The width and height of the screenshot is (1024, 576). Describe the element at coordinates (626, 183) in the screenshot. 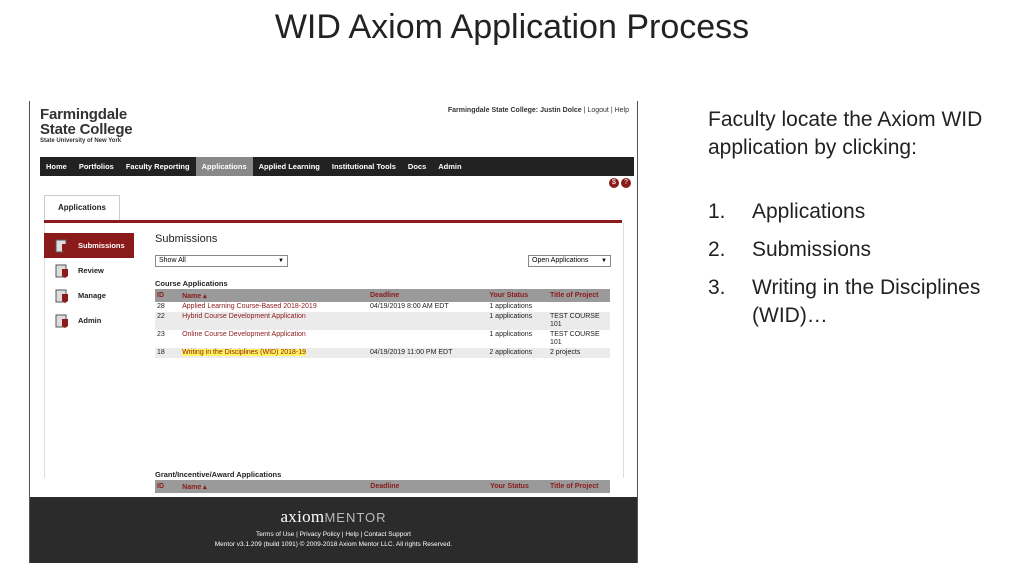

I see `question-icon: ?` at that location.